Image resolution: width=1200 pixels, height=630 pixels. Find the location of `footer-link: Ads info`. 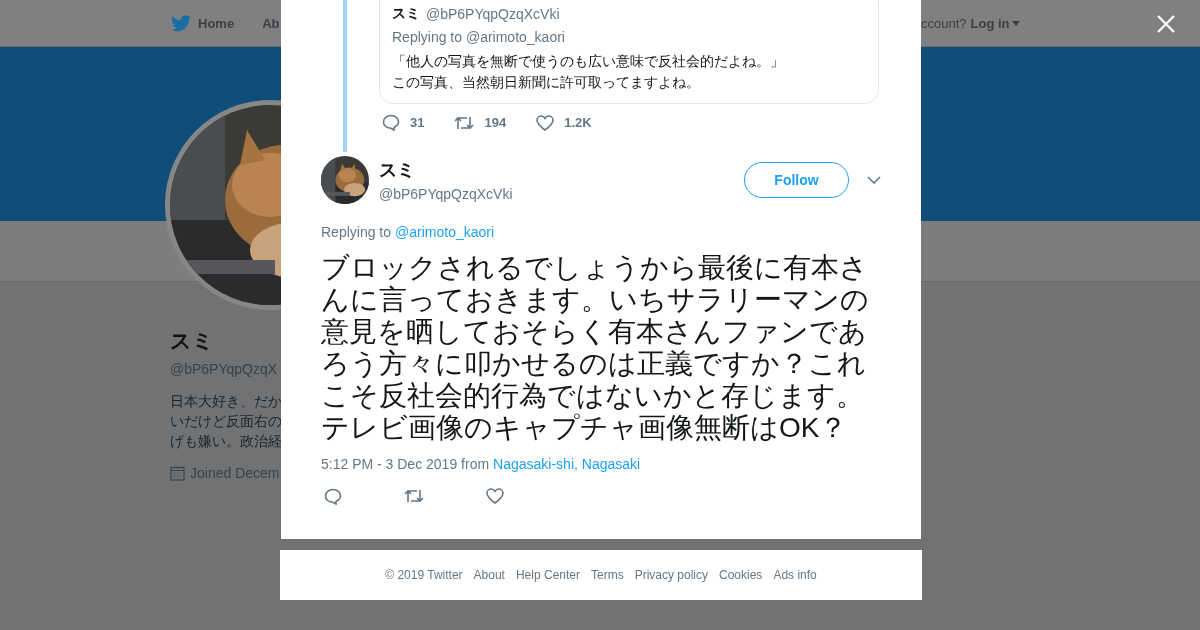

footer-link: Ads info is located at coordinates (795, 575).